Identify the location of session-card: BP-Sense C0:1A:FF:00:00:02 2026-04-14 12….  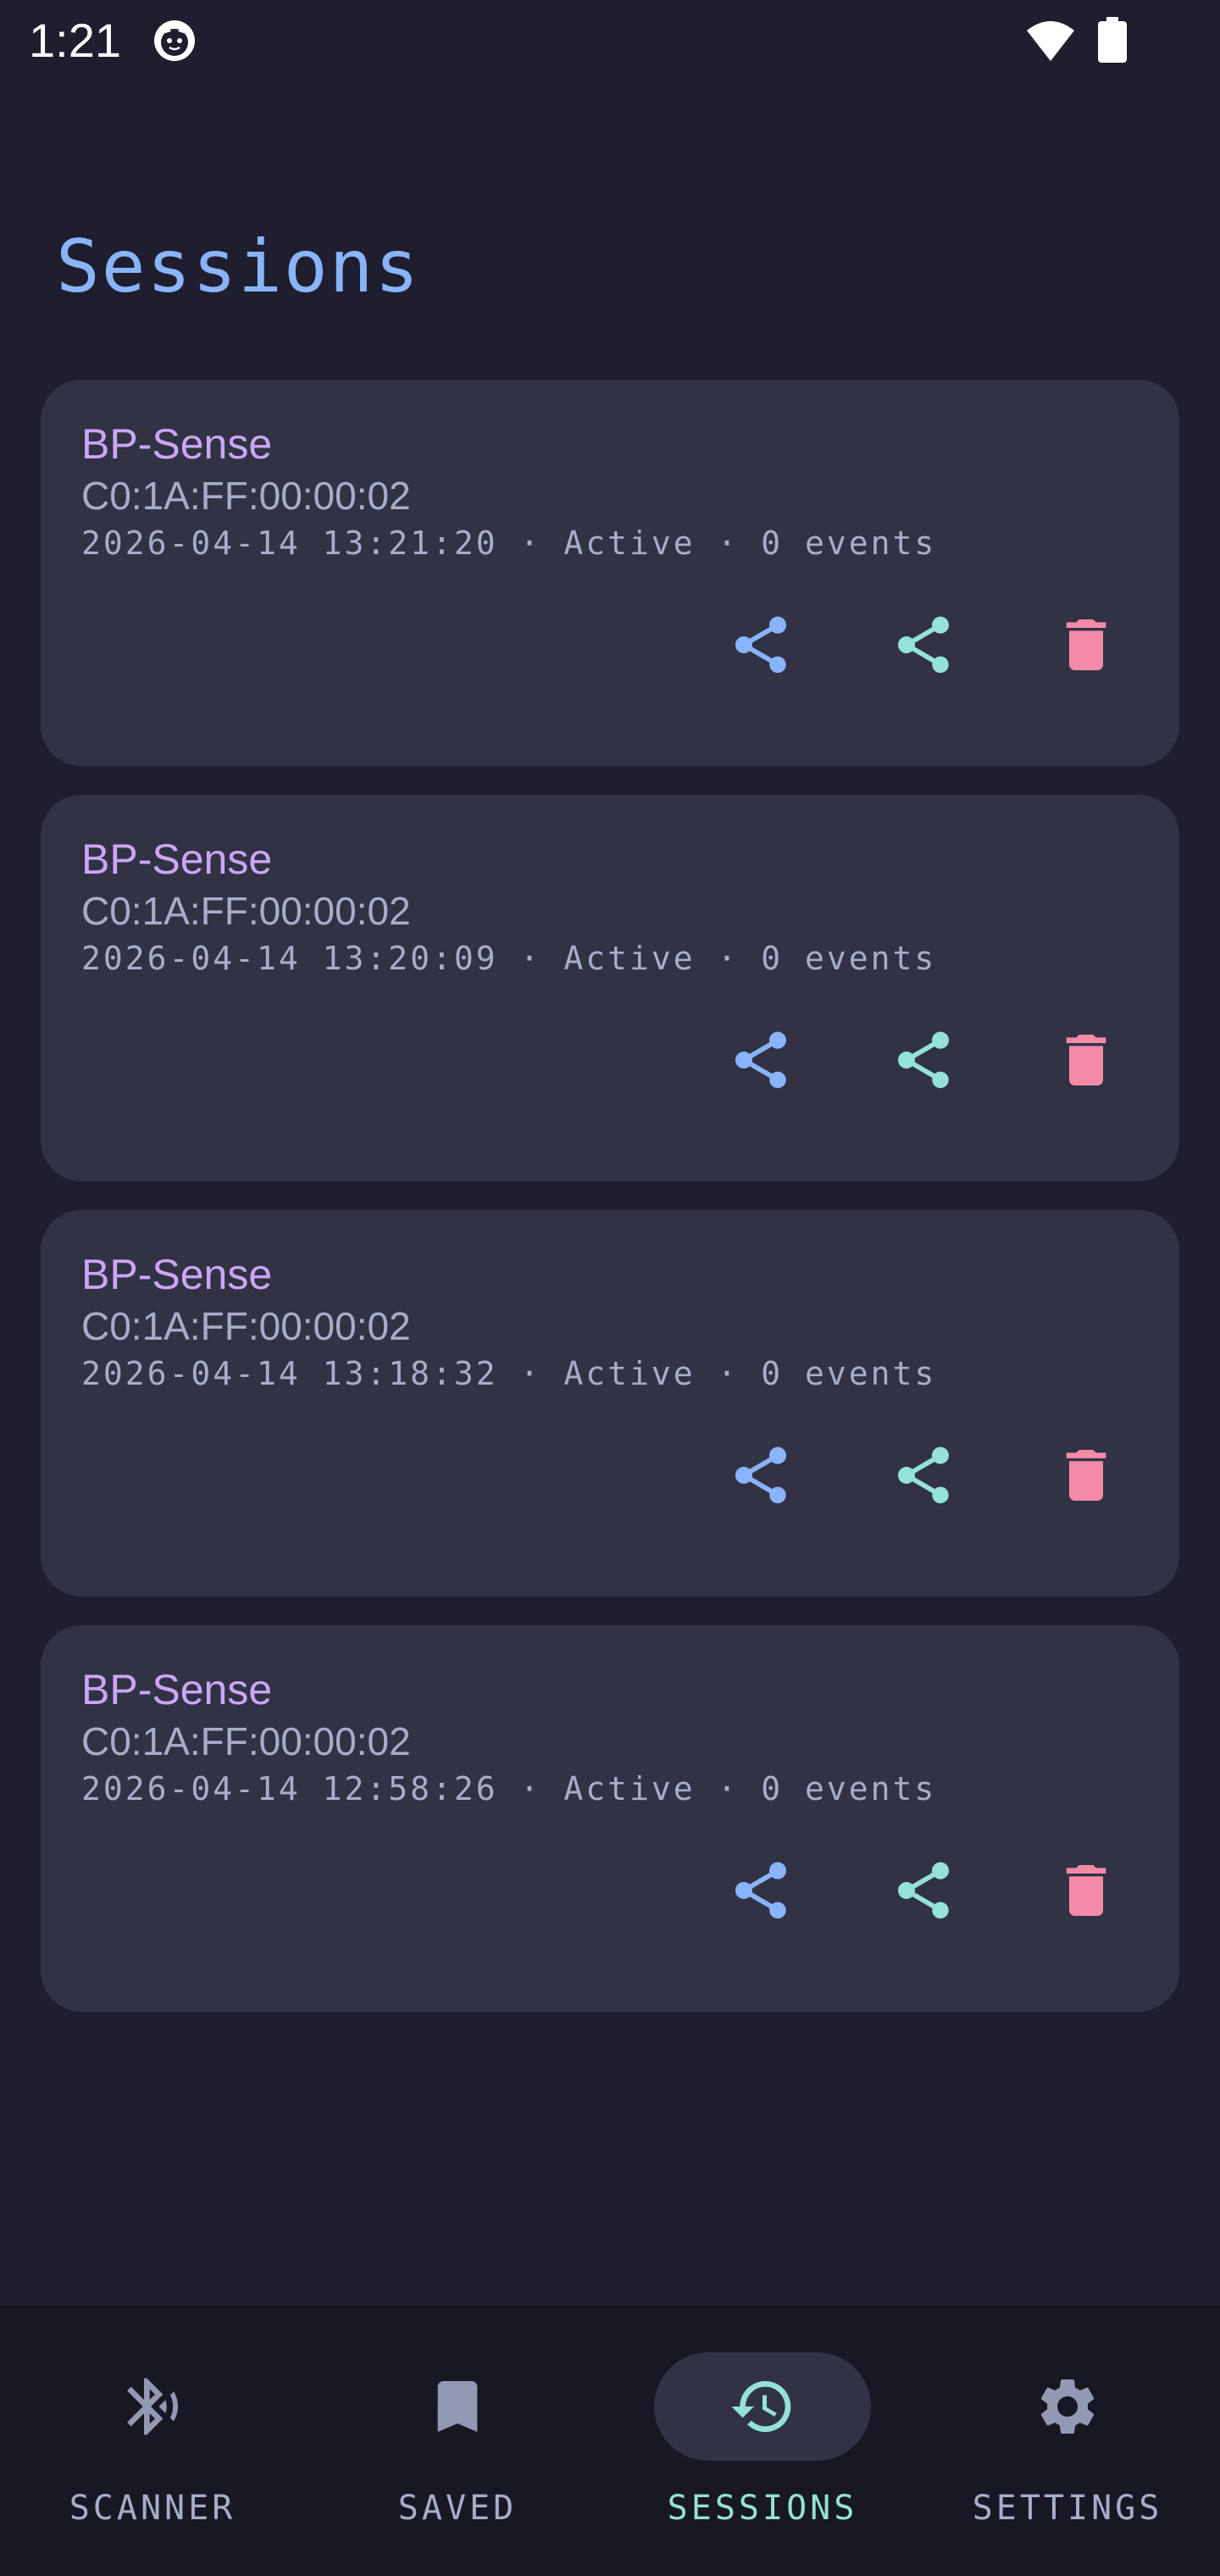
(610, 1818).